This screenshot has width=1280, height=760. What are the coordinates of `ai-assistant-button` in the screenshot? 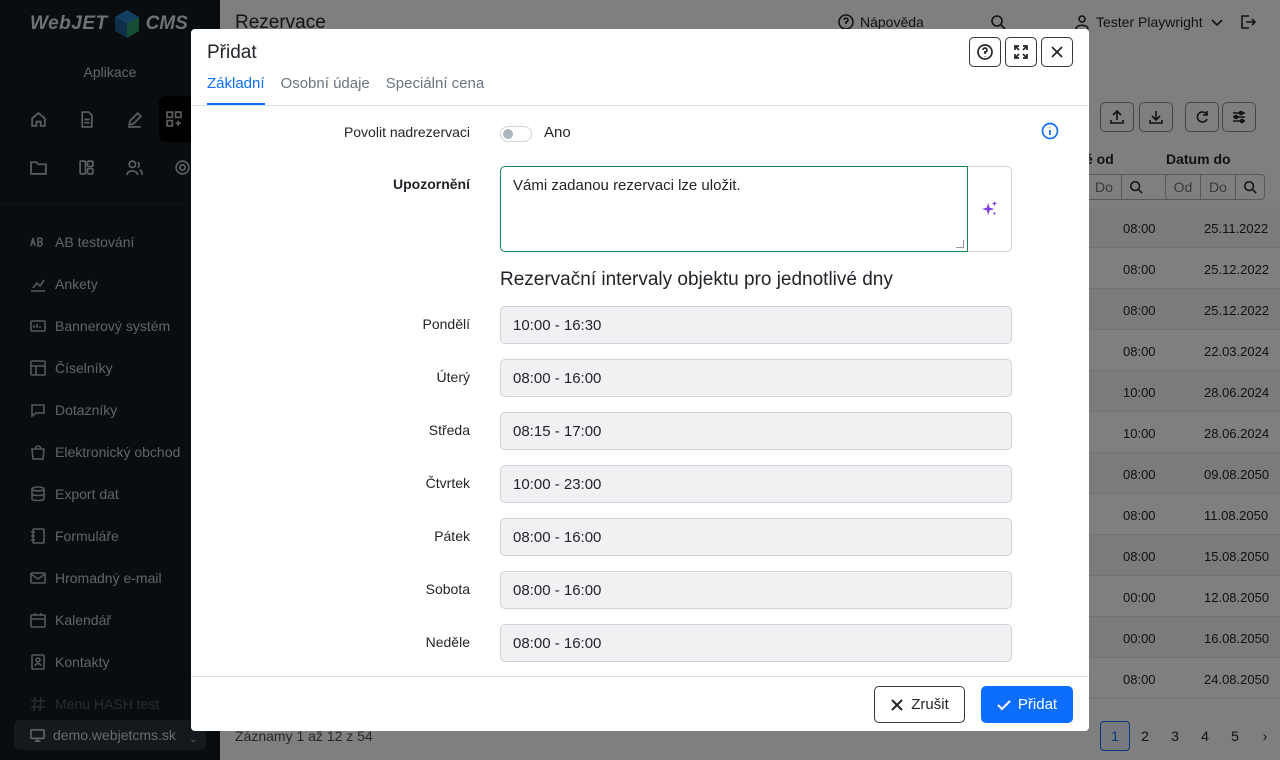 It's located at (989, 209).